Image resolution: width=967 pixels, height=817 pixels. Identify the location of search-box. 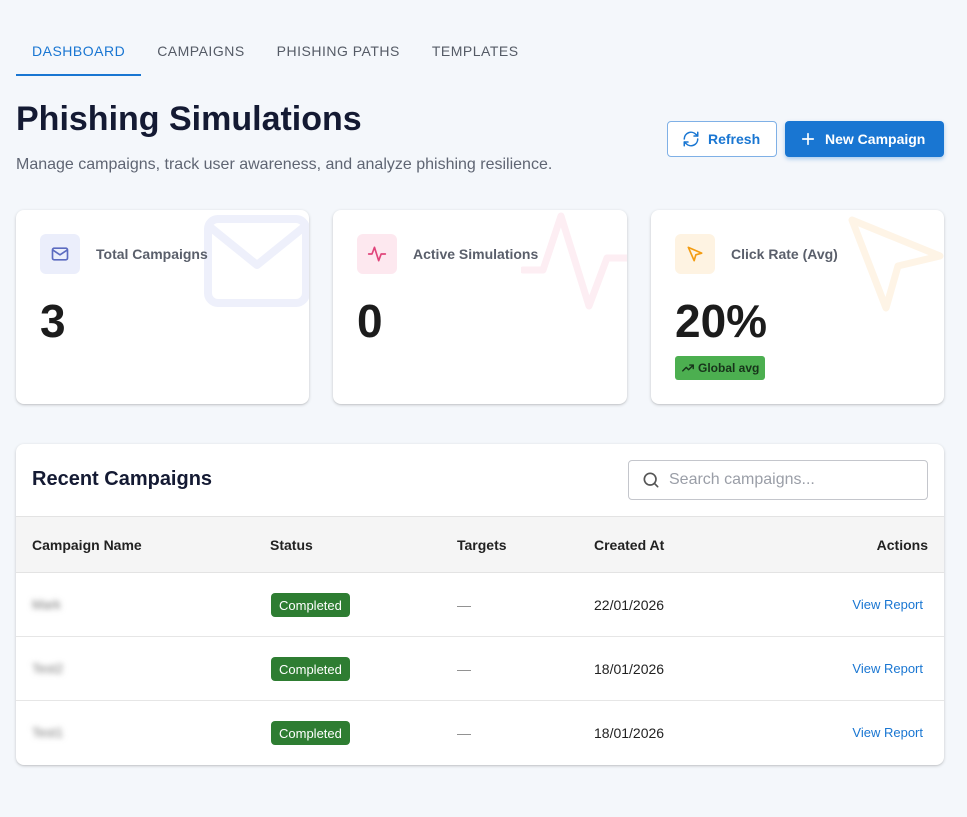
(778, 480).